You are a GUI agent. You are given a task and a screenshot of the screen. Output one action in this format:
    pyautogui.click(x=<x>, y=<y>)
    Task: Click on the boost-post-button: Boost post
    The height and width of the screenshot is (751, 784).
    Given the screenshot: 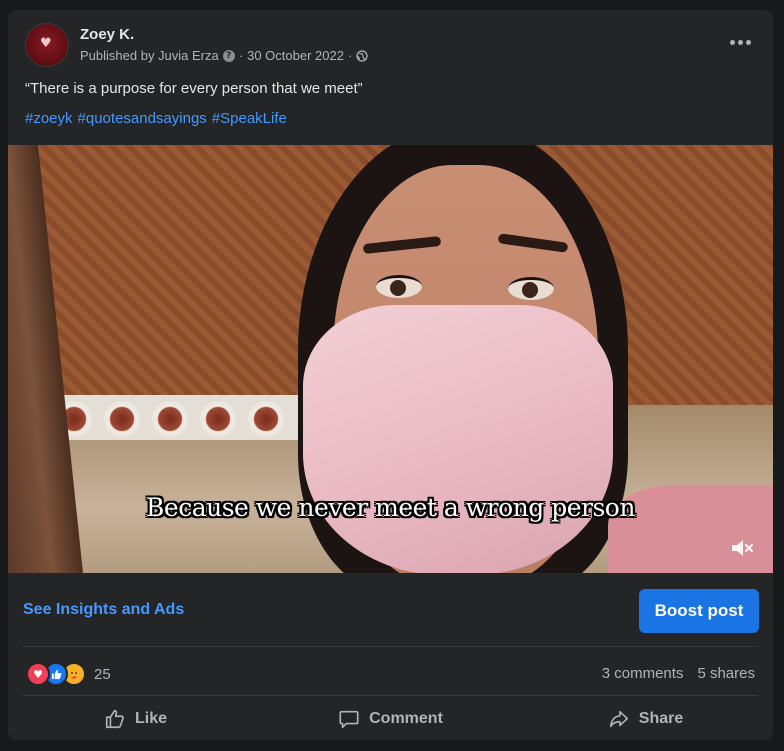 What is the action you would take?
    pyautogui.click(x=699, y=611)
    